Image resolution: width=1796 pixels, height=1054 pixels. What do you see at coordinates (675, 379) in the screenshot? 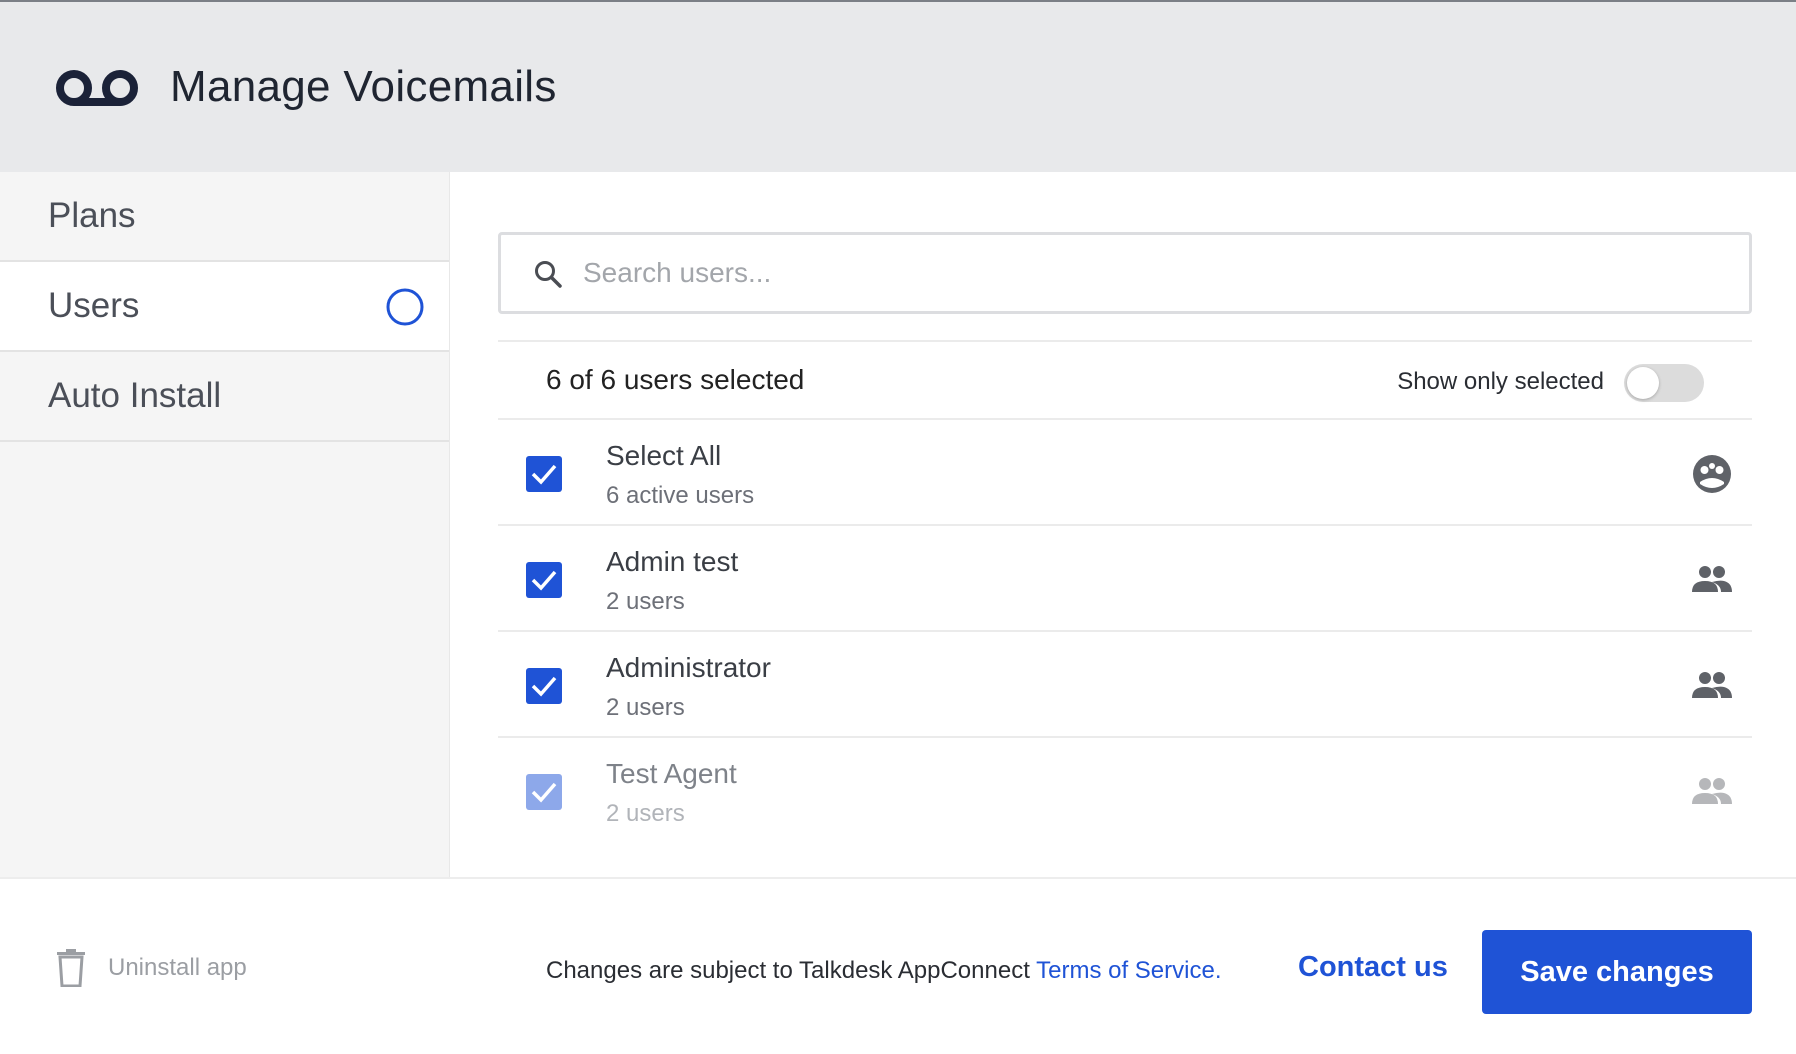
I see `selected-count: 6 of 6 users selected` at bounding box center [675, 379].